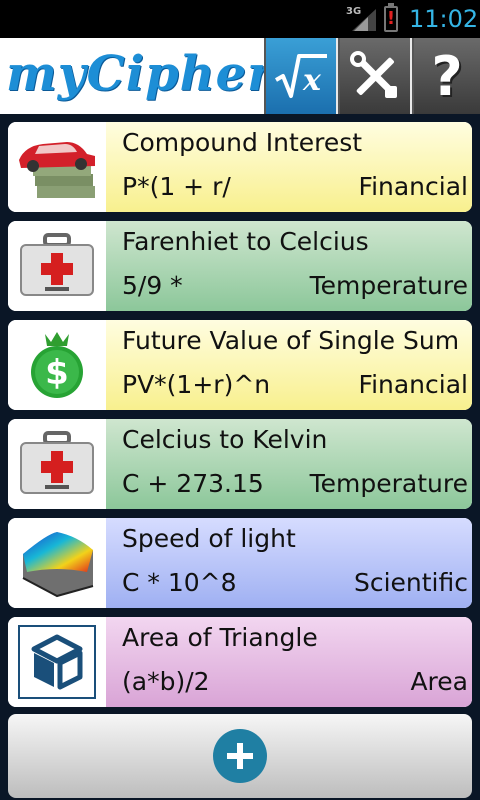 The width and height of the screenshot is (480, 800). I want to click on formula-title: Speed of light, so click(209, 538).